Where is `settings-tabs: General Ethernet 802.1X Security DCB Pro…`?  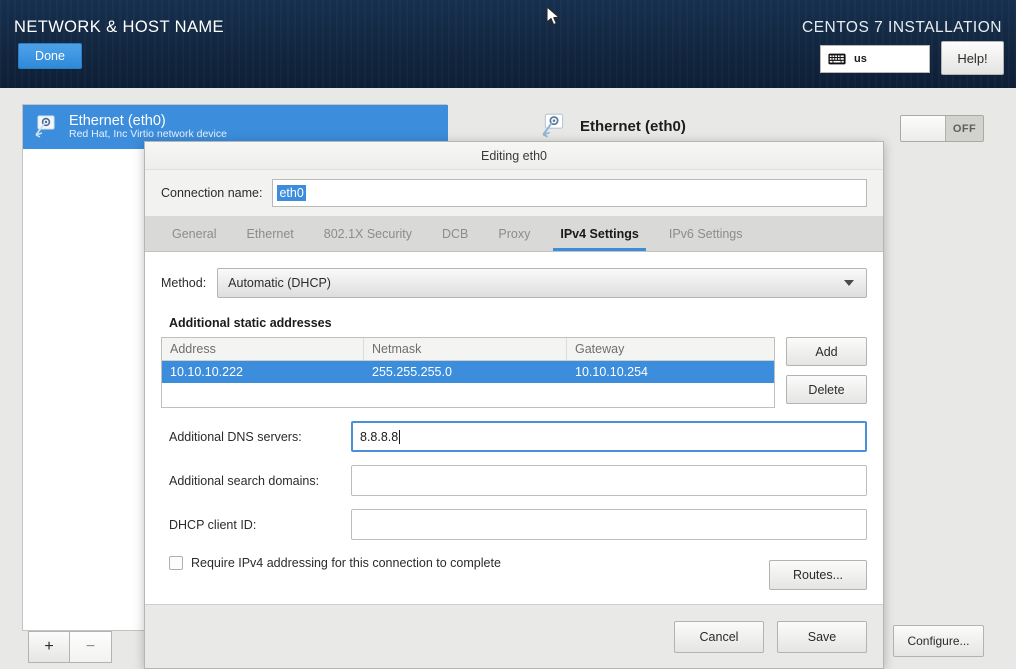 settings-tabs: General Ethernet 802.1X Security DCB Pro… is located at coordinates (514, 234).